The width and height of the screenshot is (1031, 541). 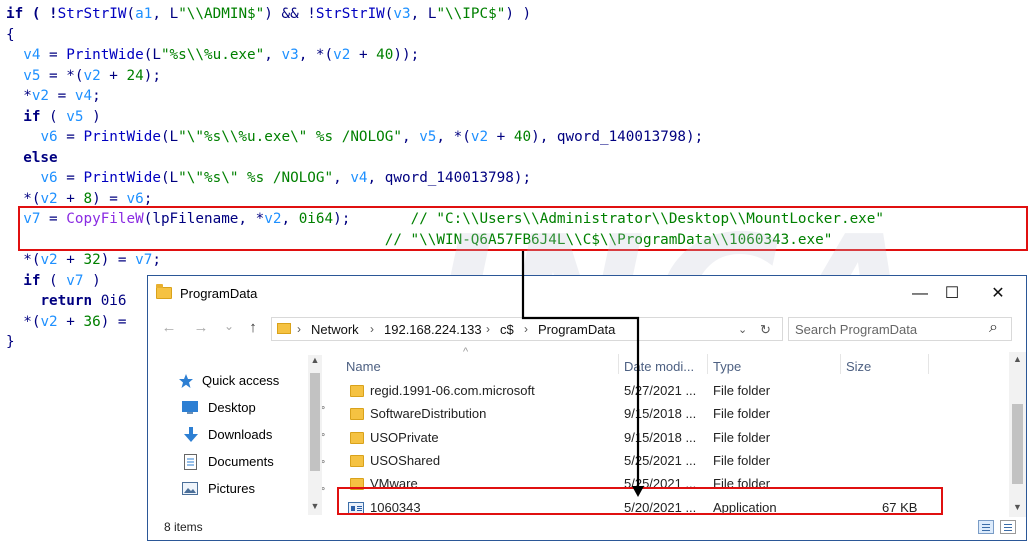 I want to click on code-line: }, so click(x=10, y=342).